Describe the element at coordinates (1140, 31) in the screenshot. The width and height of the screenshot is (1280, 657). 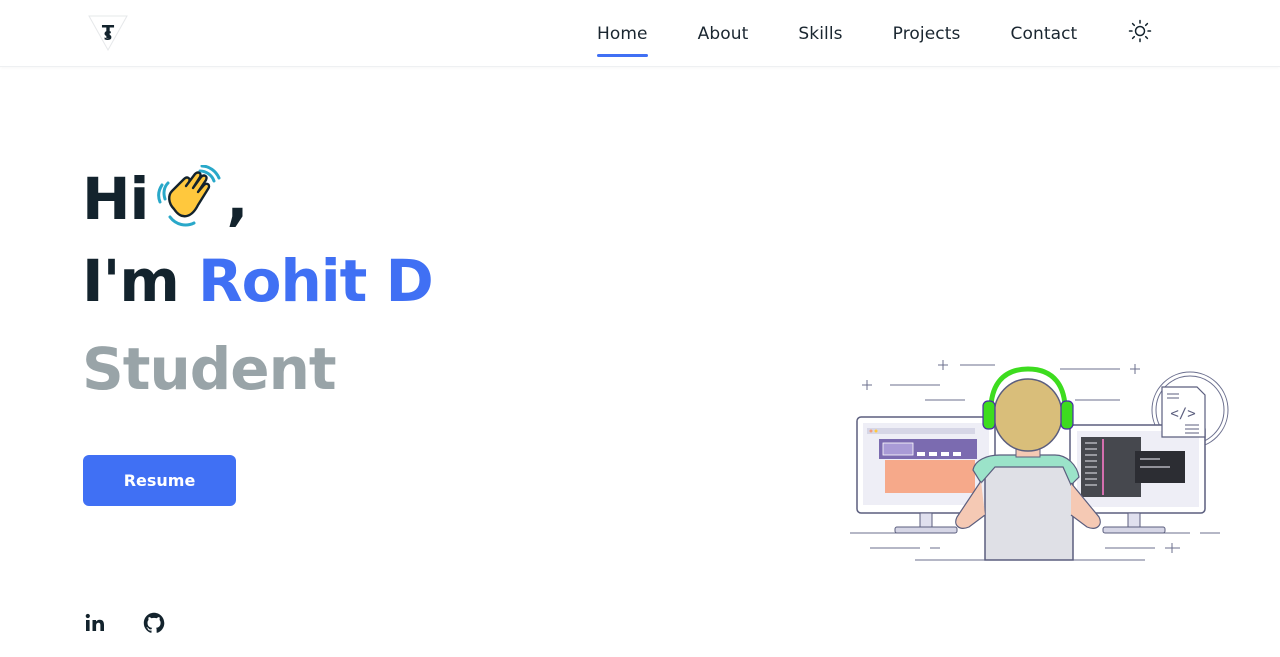
I see `sun-icon` at that location.